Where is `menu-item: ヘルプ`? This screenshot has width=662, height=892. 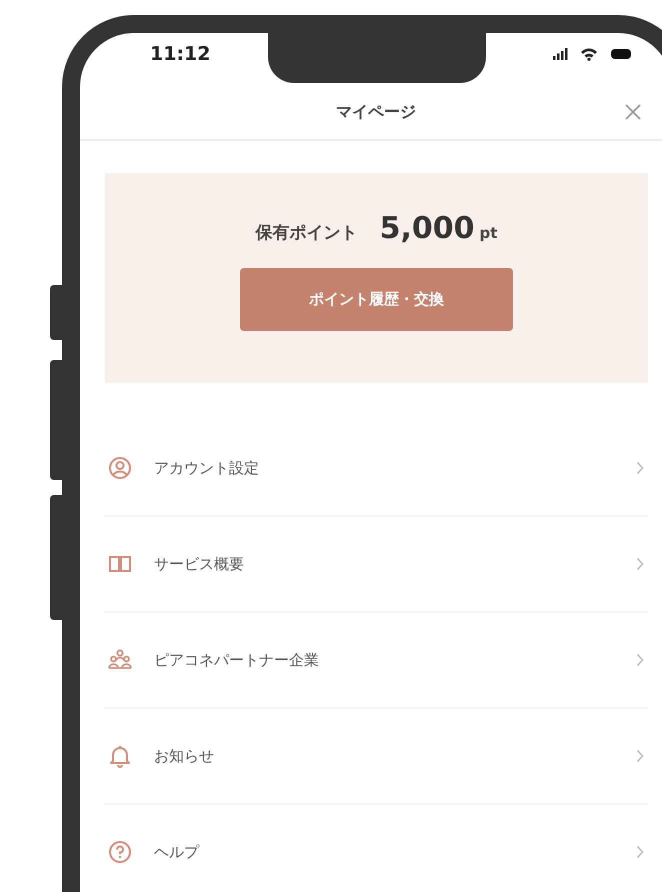
menu-item: ヘルプ is located at coordinates (376, 848).